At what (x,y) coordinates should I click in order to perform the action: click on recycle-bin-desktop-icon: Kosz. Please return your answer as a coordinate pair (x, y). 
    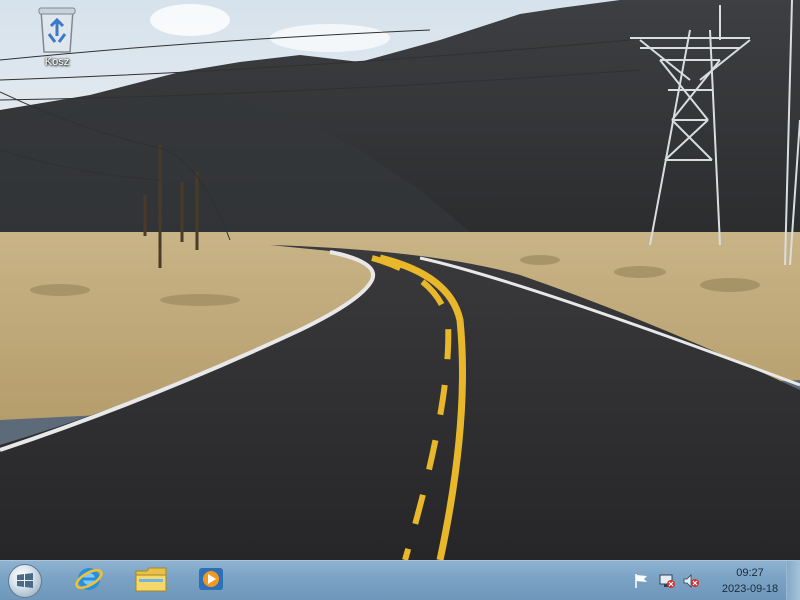
    Looking at the image, I should click on (57, 37).